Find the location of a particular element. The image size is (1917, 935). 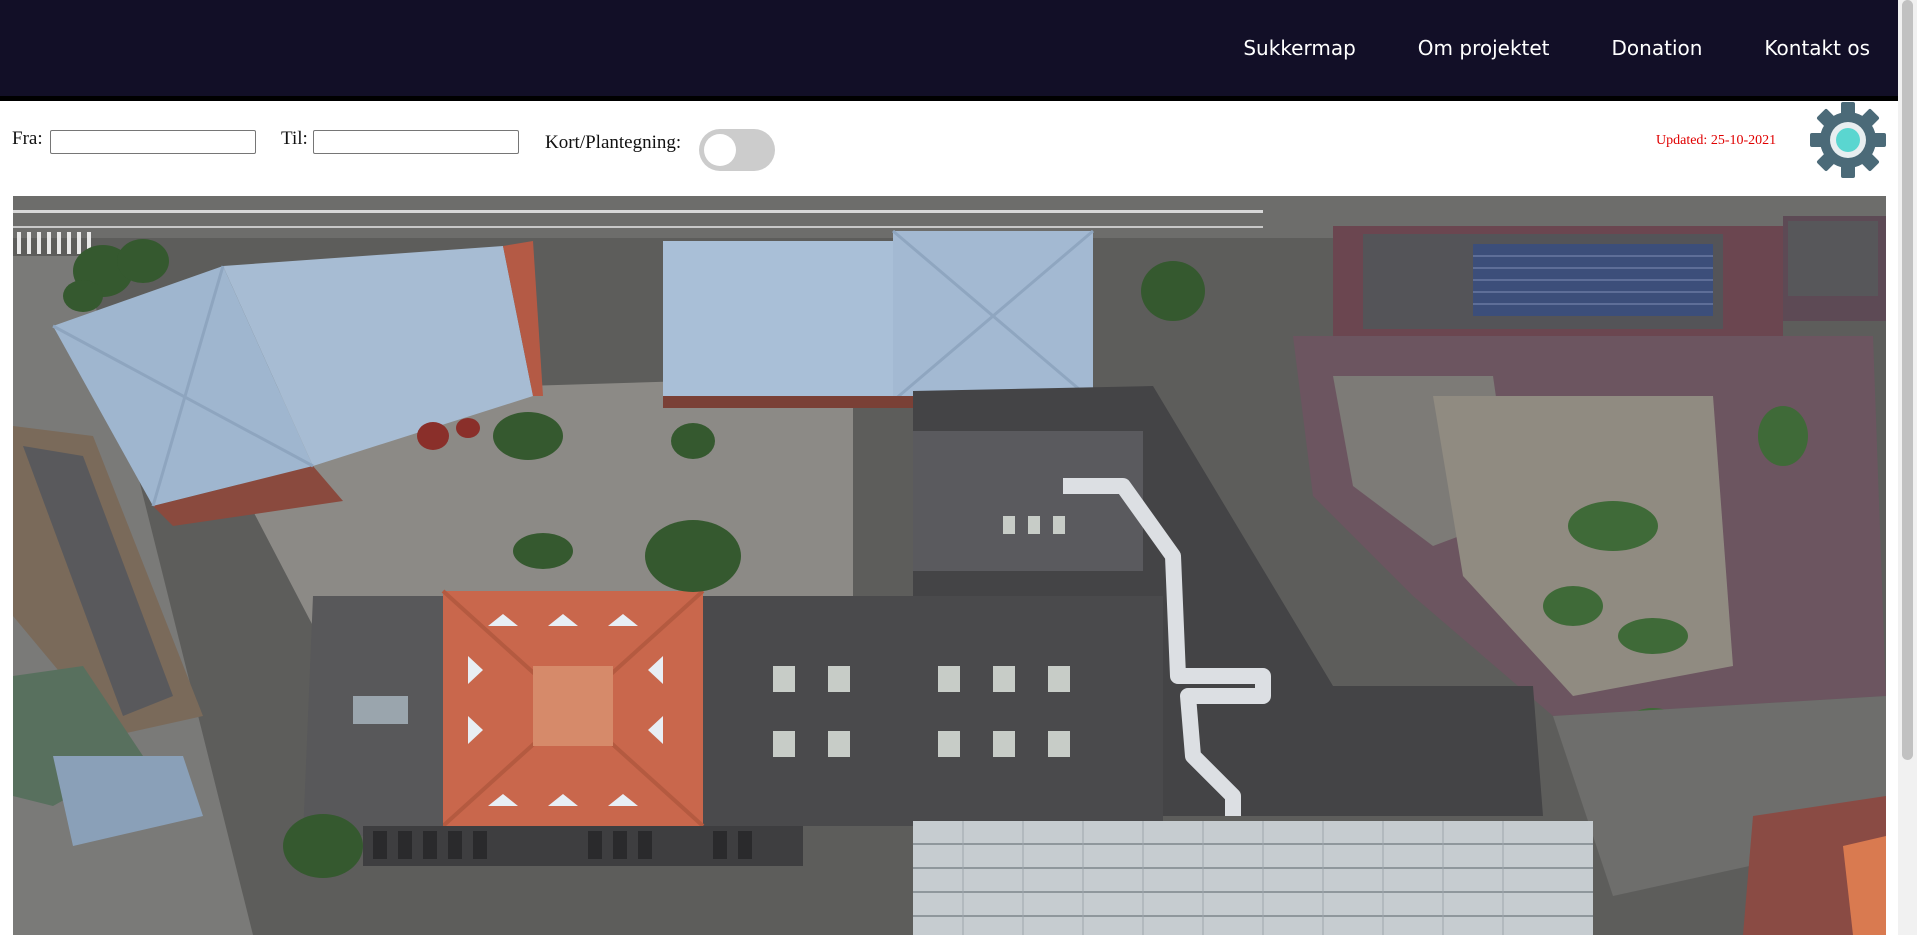

to-label: Til: is located at coordinates (294, 138).